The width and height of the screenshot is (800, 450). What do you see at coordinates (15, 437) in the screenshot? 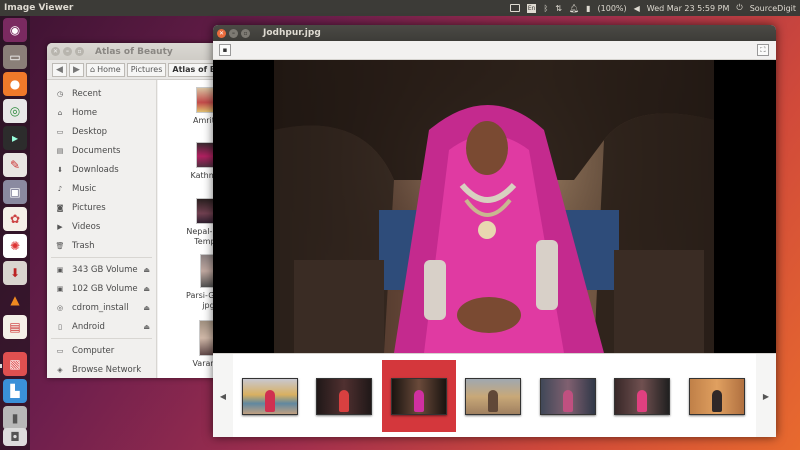
I see `trash-icon: ◘` at bounding box center [15, 437].